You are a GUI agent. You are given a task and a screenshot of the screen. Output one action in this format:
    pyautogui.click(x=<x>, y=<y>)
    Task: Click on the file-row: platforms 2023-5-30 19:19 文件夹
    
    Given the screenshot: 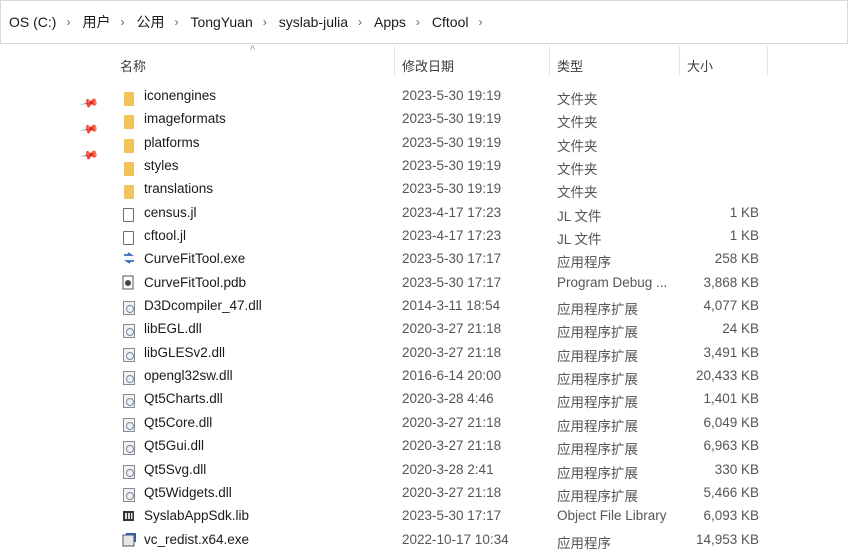 What is the action you would take?
    pyautogui.click(x=425, y=143)
    